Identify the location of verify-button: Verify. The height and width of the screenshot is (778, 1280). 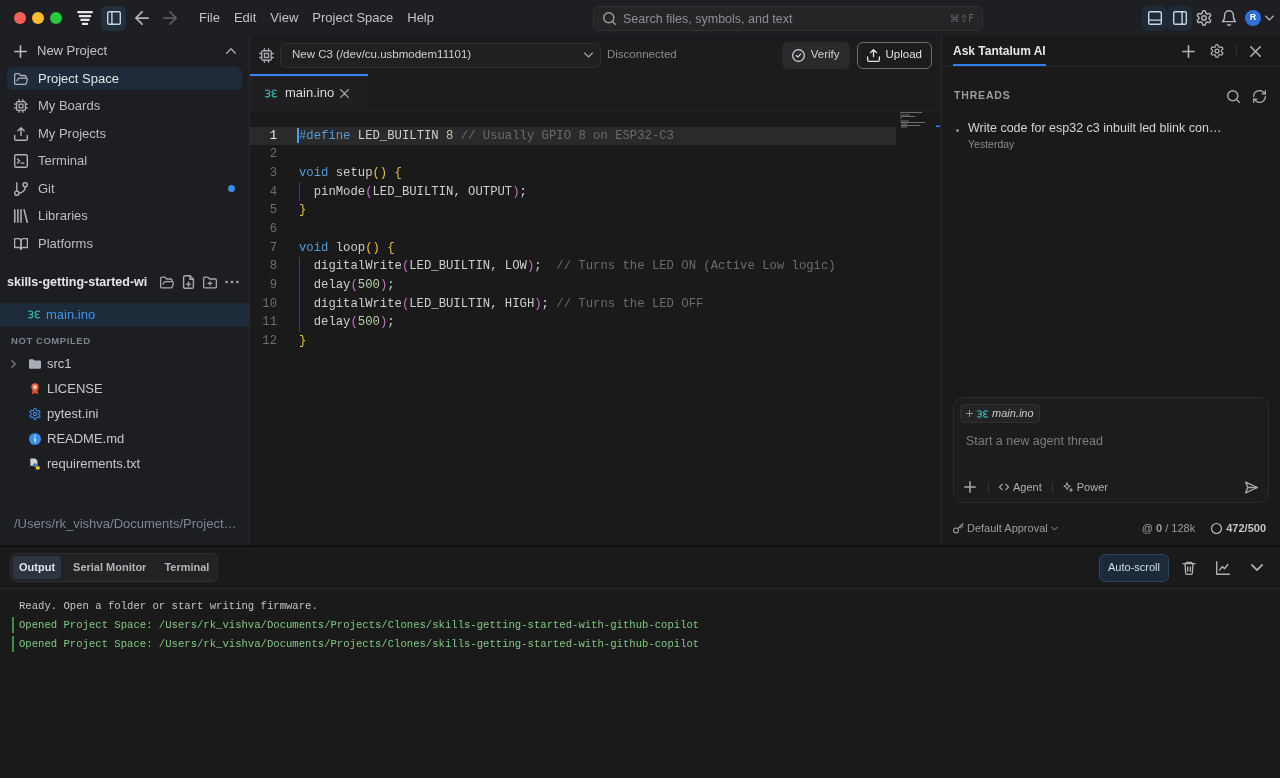
(815, 55).